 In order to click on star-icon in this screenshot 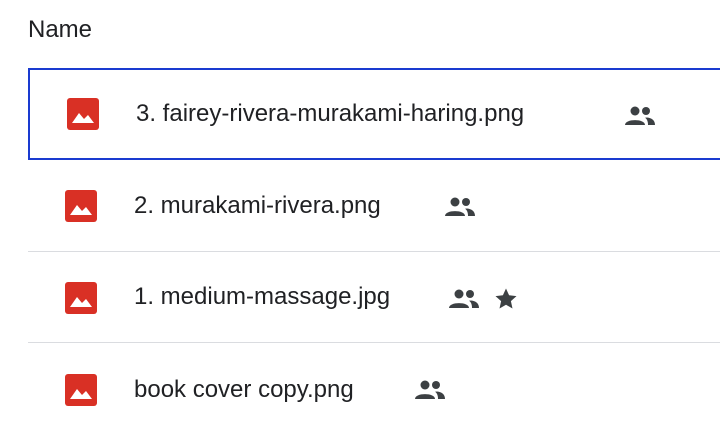, I will do `click(506, 298)`.